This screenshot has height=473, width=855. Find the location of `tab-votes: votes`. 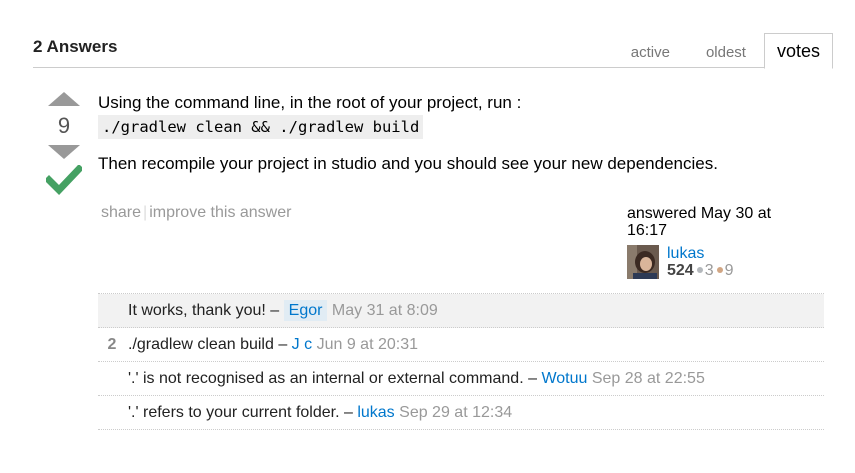

tab-votes: votes is located at coordinates (798, 51).